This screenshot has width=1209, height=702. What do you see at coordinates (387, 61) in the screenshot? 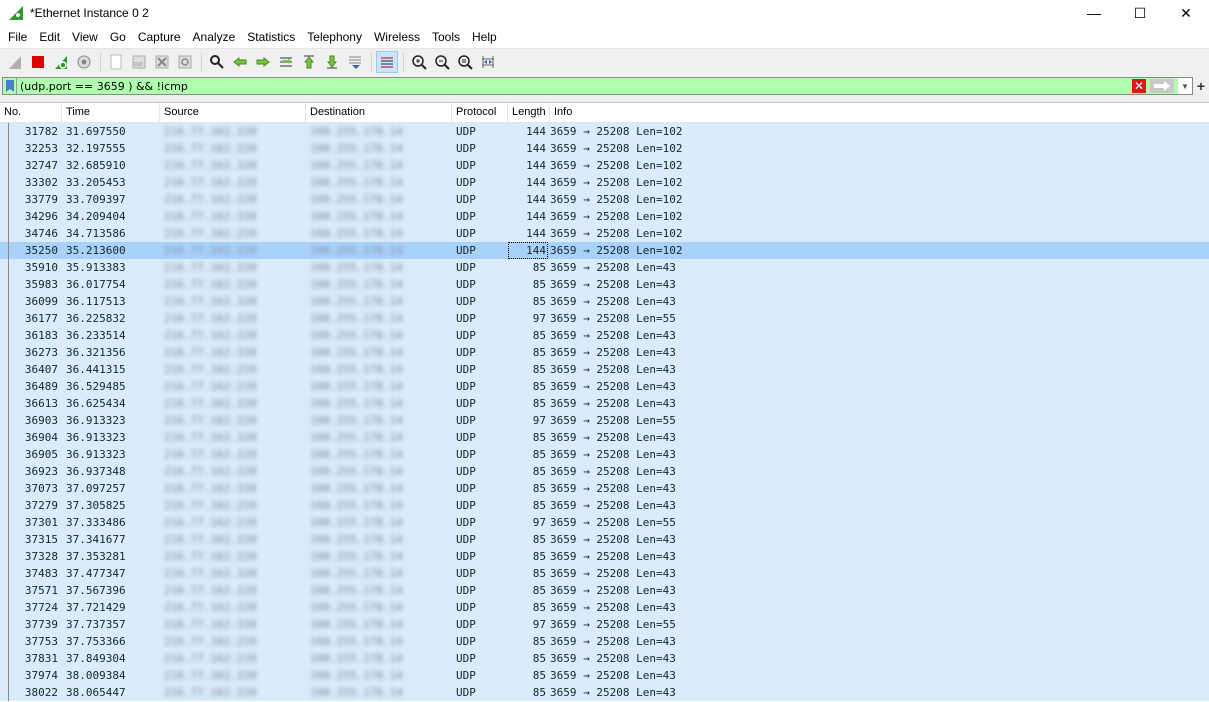
I see `colorize-button` at bounding box center [387, 61].